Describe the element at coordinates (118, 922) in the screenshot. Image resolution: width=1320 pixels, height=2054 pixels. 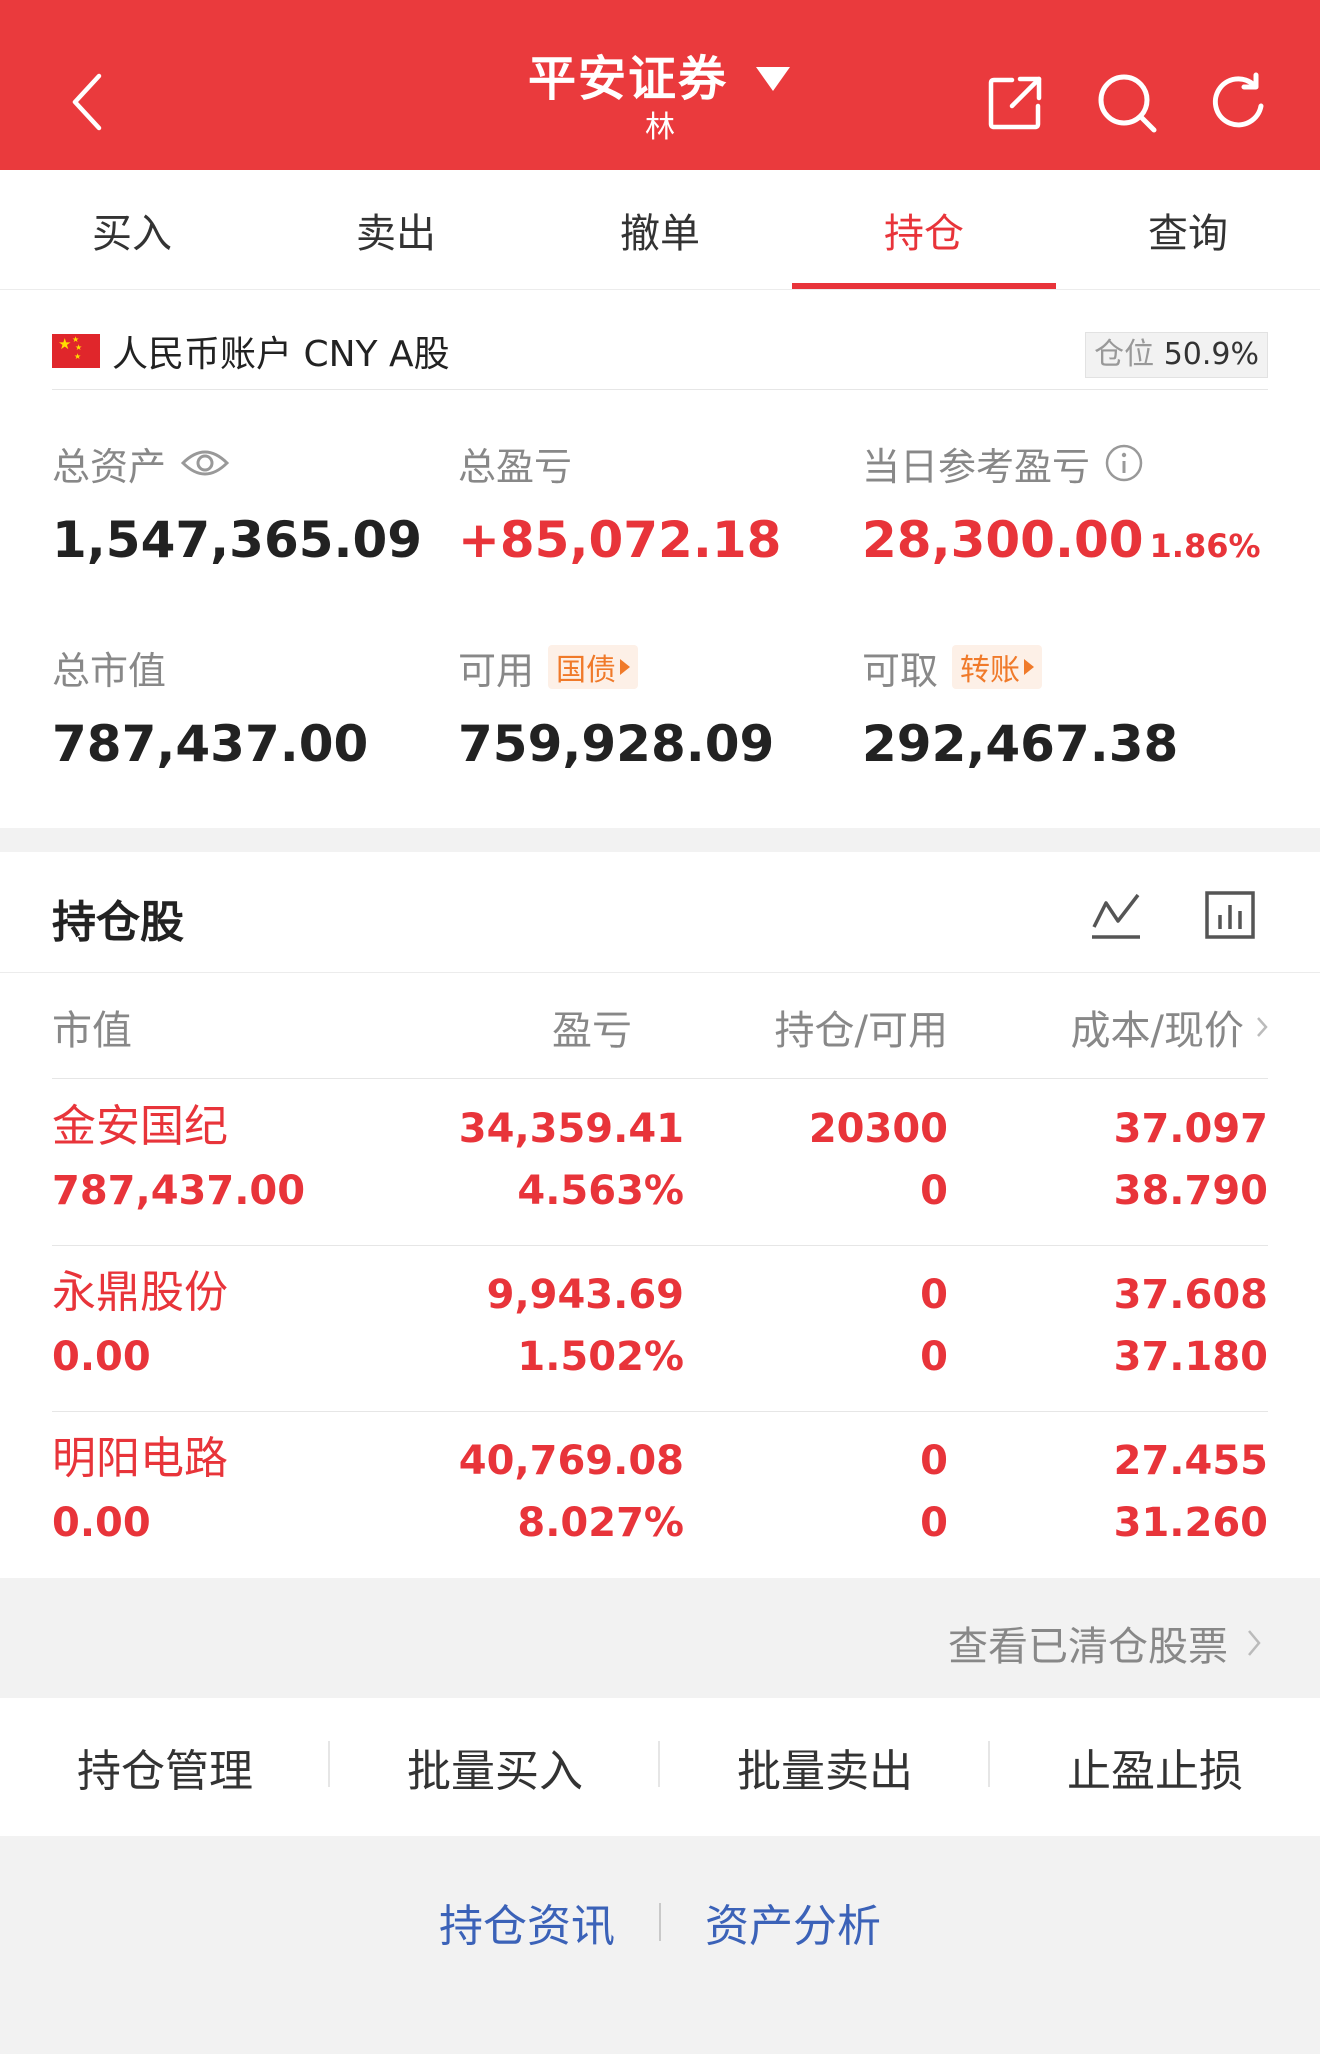
I see `holdings-title: 持仓股` at that location.